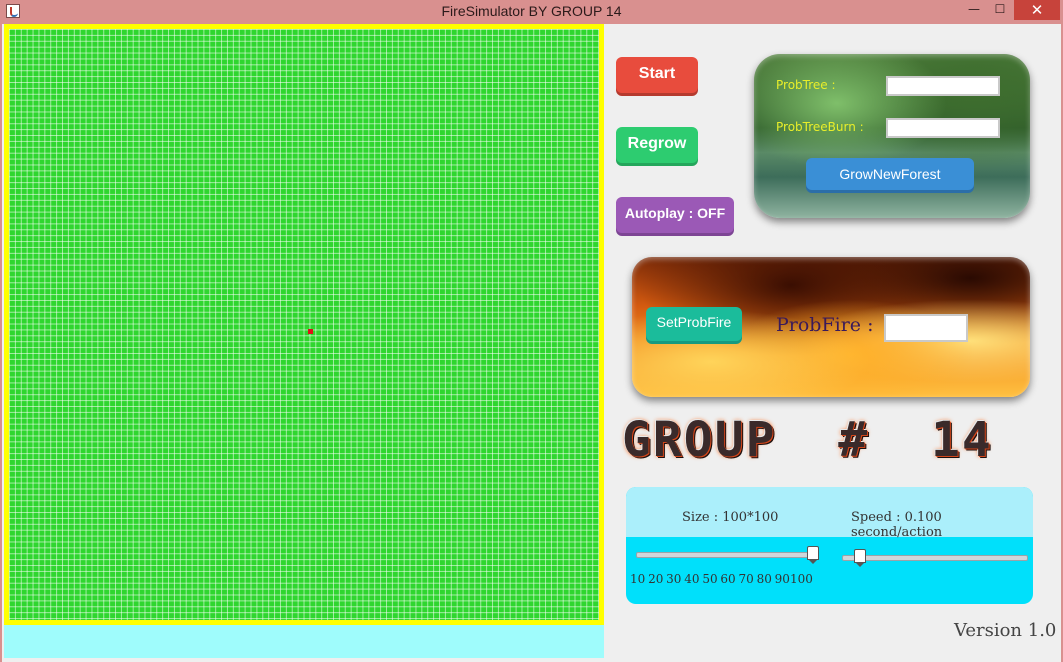 Image resolution: width=1063 pixels, height=662 pixels. What do you see at coordinates (926, 328) in the screenshot?
I see `prob-fire-input` at bounding box center [926, 328].